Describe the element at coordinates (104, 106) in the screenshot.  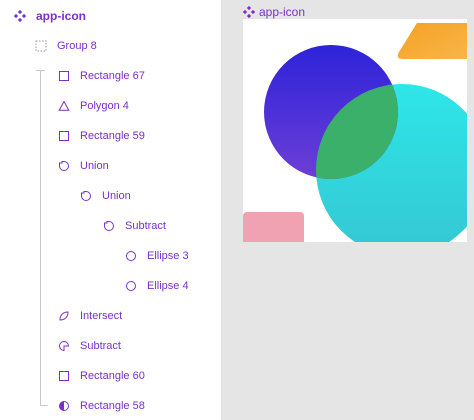
I see `layer-label: Polygon 4` at that location.